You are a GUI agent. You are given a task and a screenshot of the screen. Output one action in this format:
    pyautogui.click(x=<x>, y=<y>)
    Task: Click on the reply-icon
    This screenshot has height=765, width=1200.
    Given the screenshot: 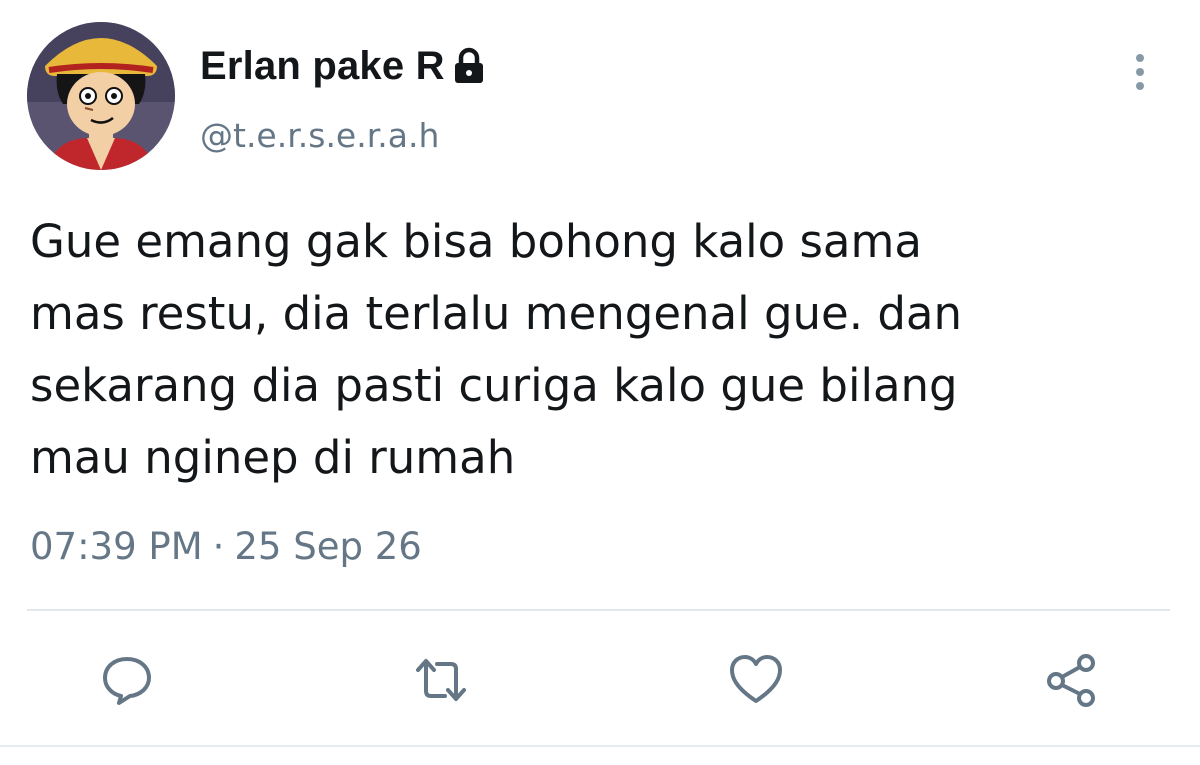 What is the action you would take?
    pyautogui.click(x=127, y=681)
    